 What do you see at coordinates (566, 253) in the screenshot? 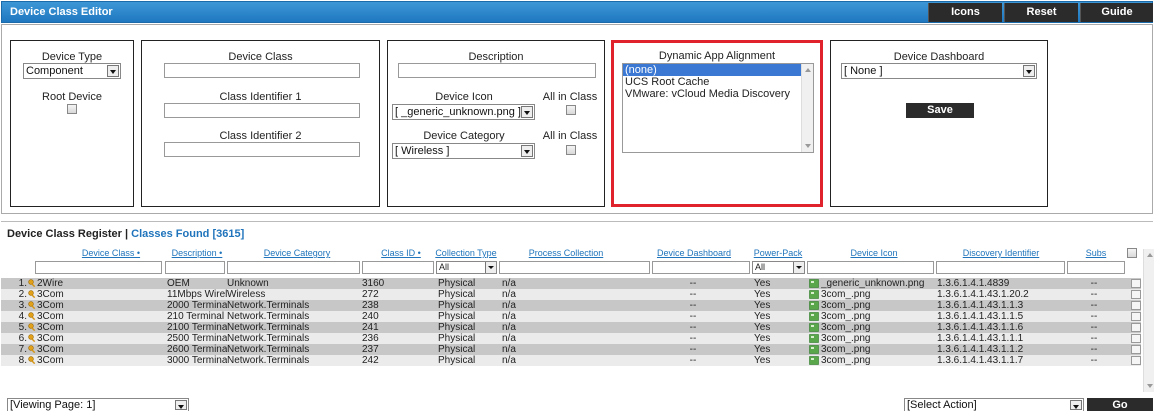
I see `col-header-process-collection: Process Collection` at bounding box center [566, 253].